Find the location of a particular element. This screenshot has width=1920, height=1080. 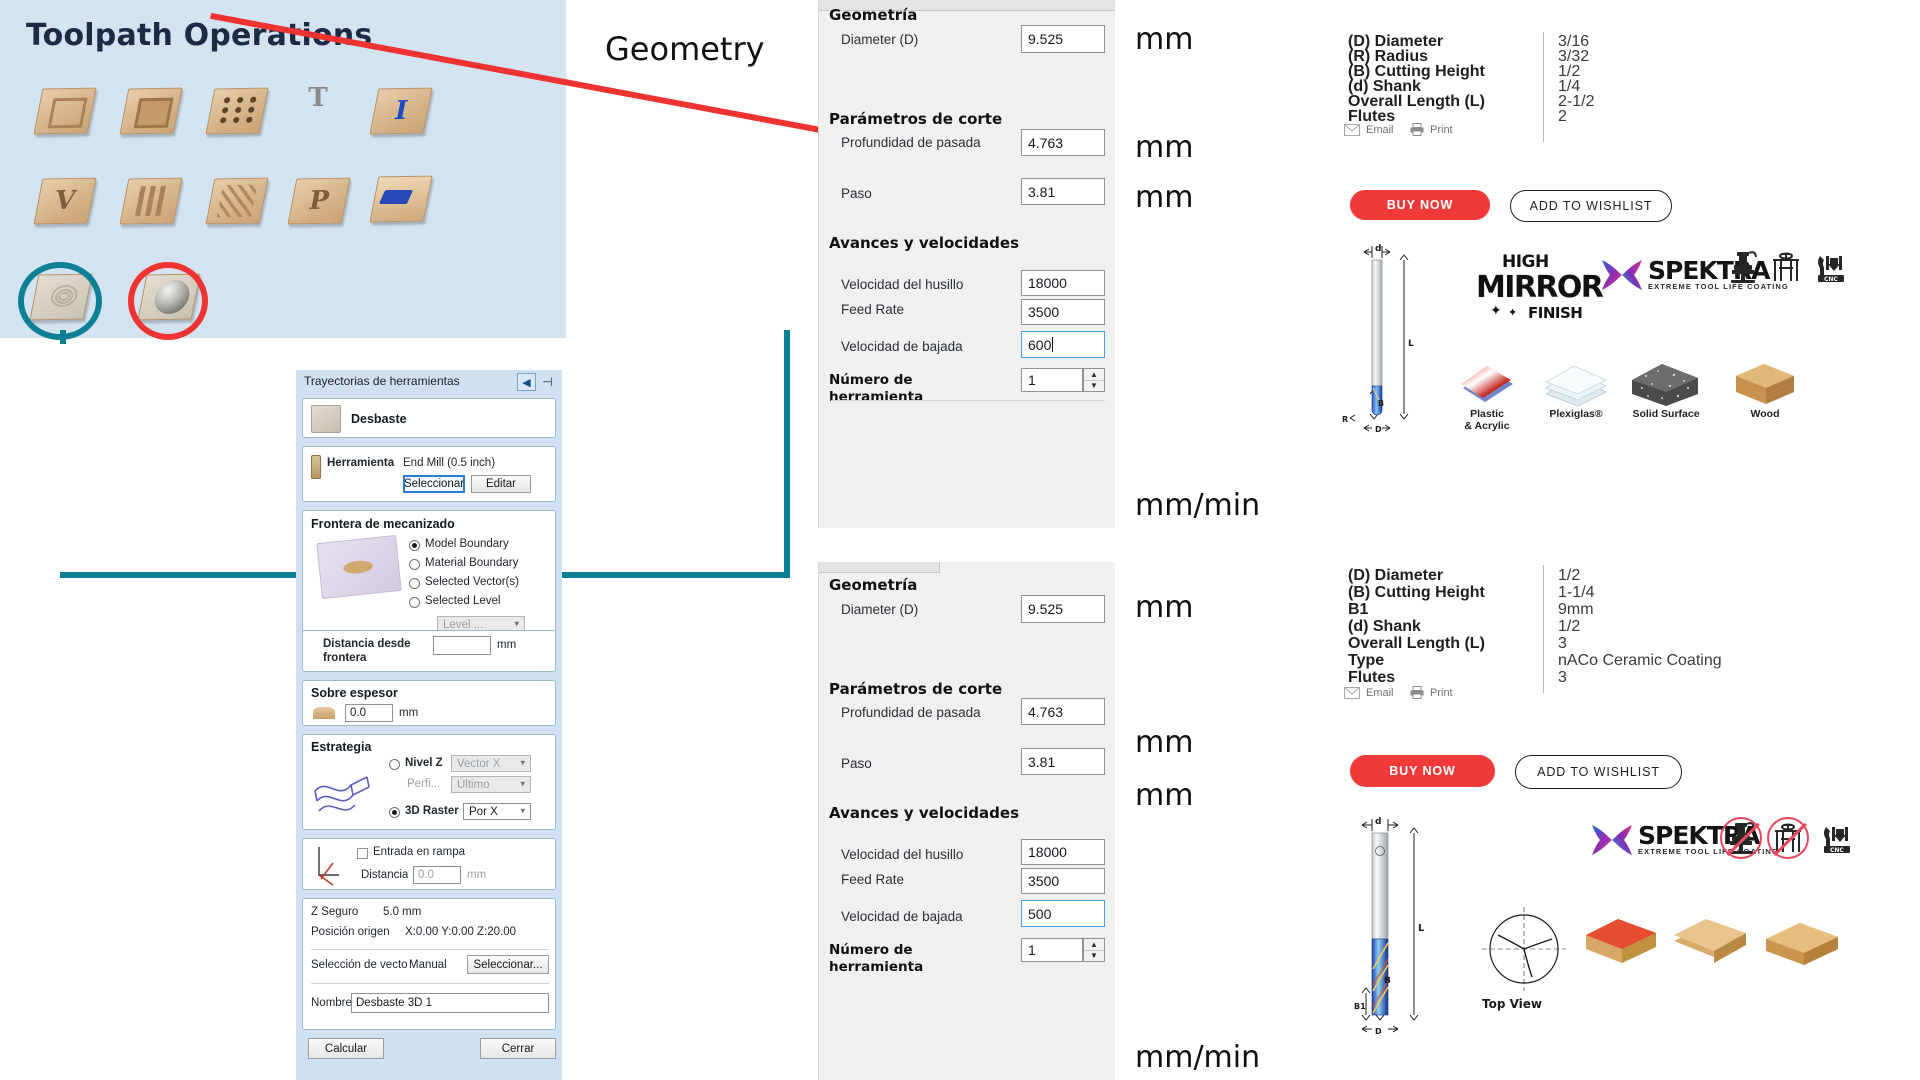

material-plexiglas-swatch is located at coordinates (1576, 386).